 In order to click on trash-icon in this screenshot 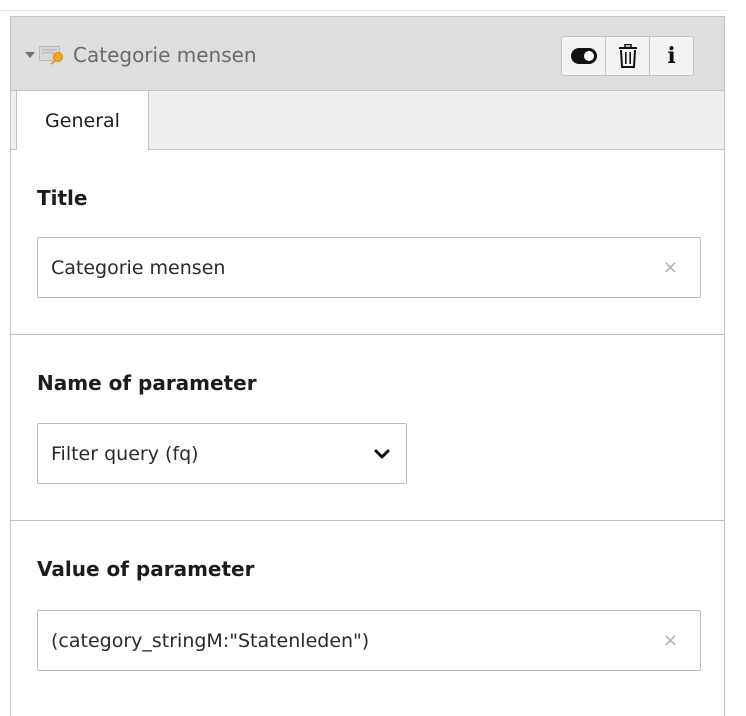, I will do `click(627, 56)`.